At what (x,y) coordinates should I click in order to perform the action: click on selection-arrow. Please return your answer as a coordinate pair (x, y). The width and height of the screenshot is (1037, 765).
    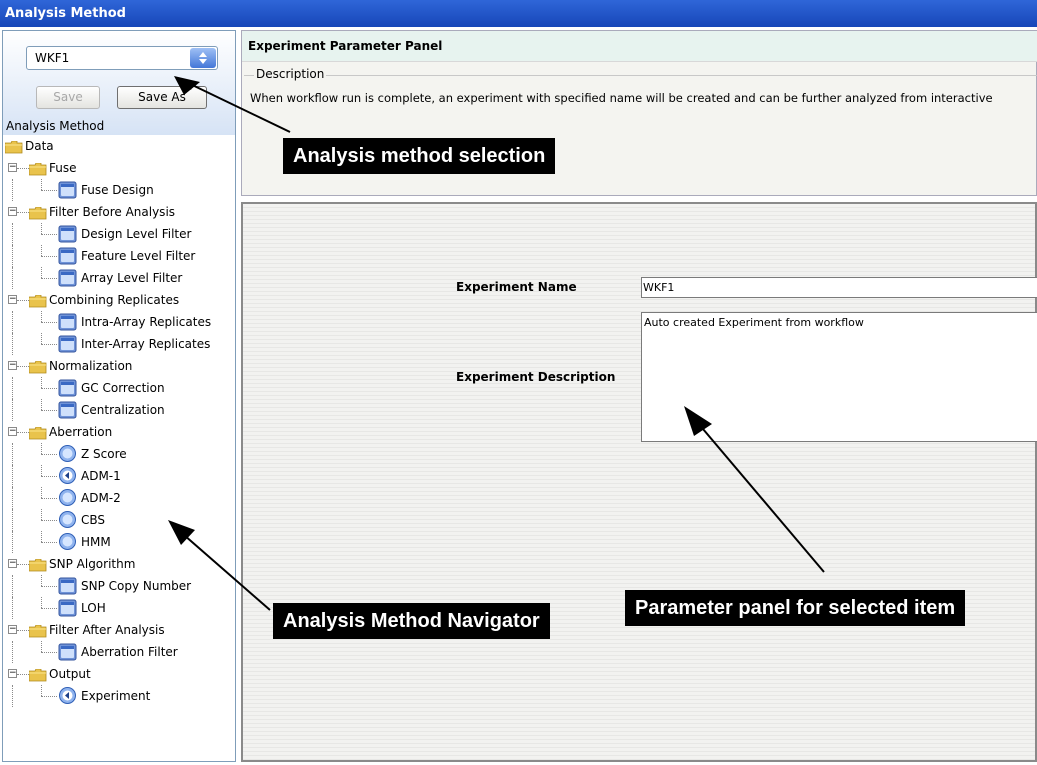
    Looking at the image, I should click on (237, 106).